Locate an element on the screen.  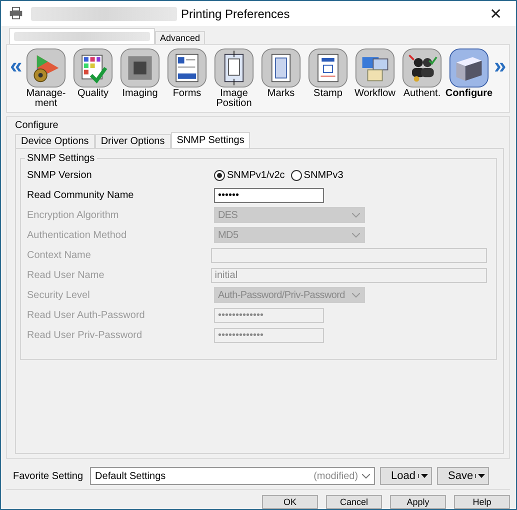
radio-label: SNMPv1/v2c is located at coordinates (256, 175).